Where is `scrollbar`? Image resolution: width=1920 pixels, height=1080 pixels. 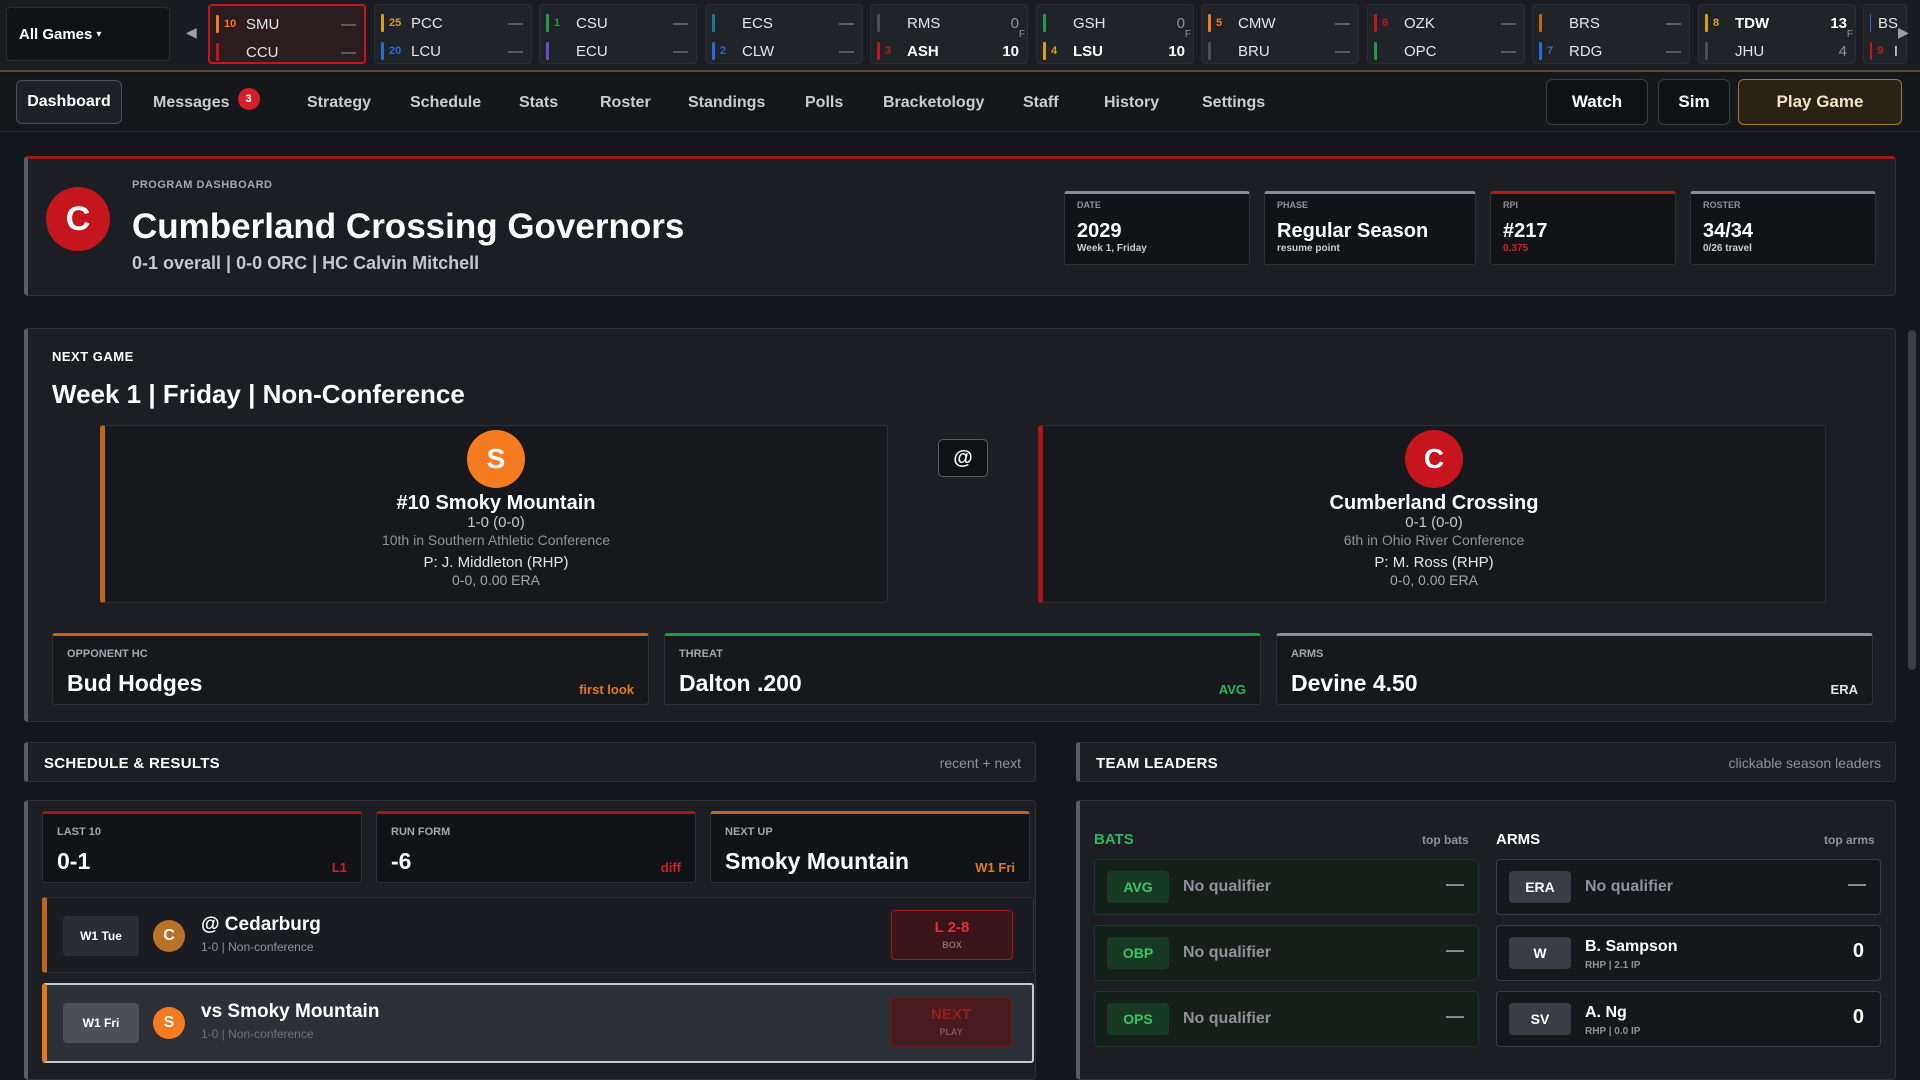 scrollbar is located at coordinates (1912, 500).